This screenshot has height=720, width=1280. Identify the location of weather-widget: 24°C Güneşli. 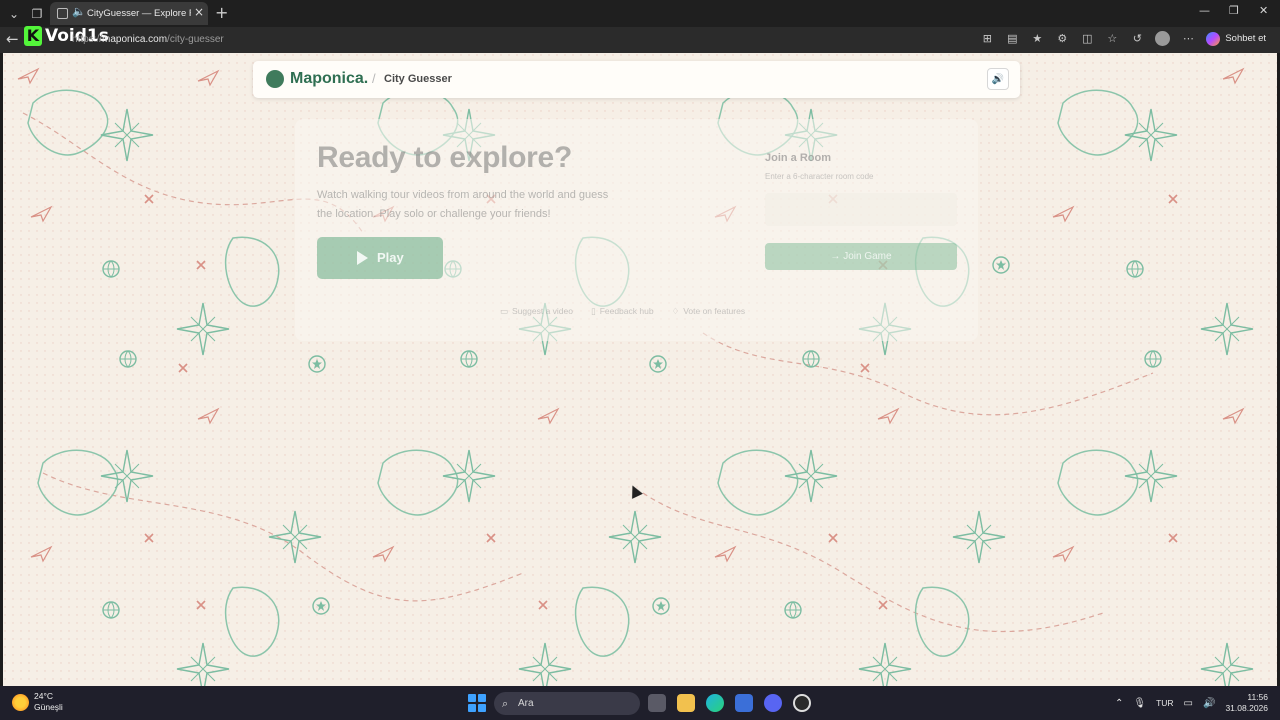
(37, 702).